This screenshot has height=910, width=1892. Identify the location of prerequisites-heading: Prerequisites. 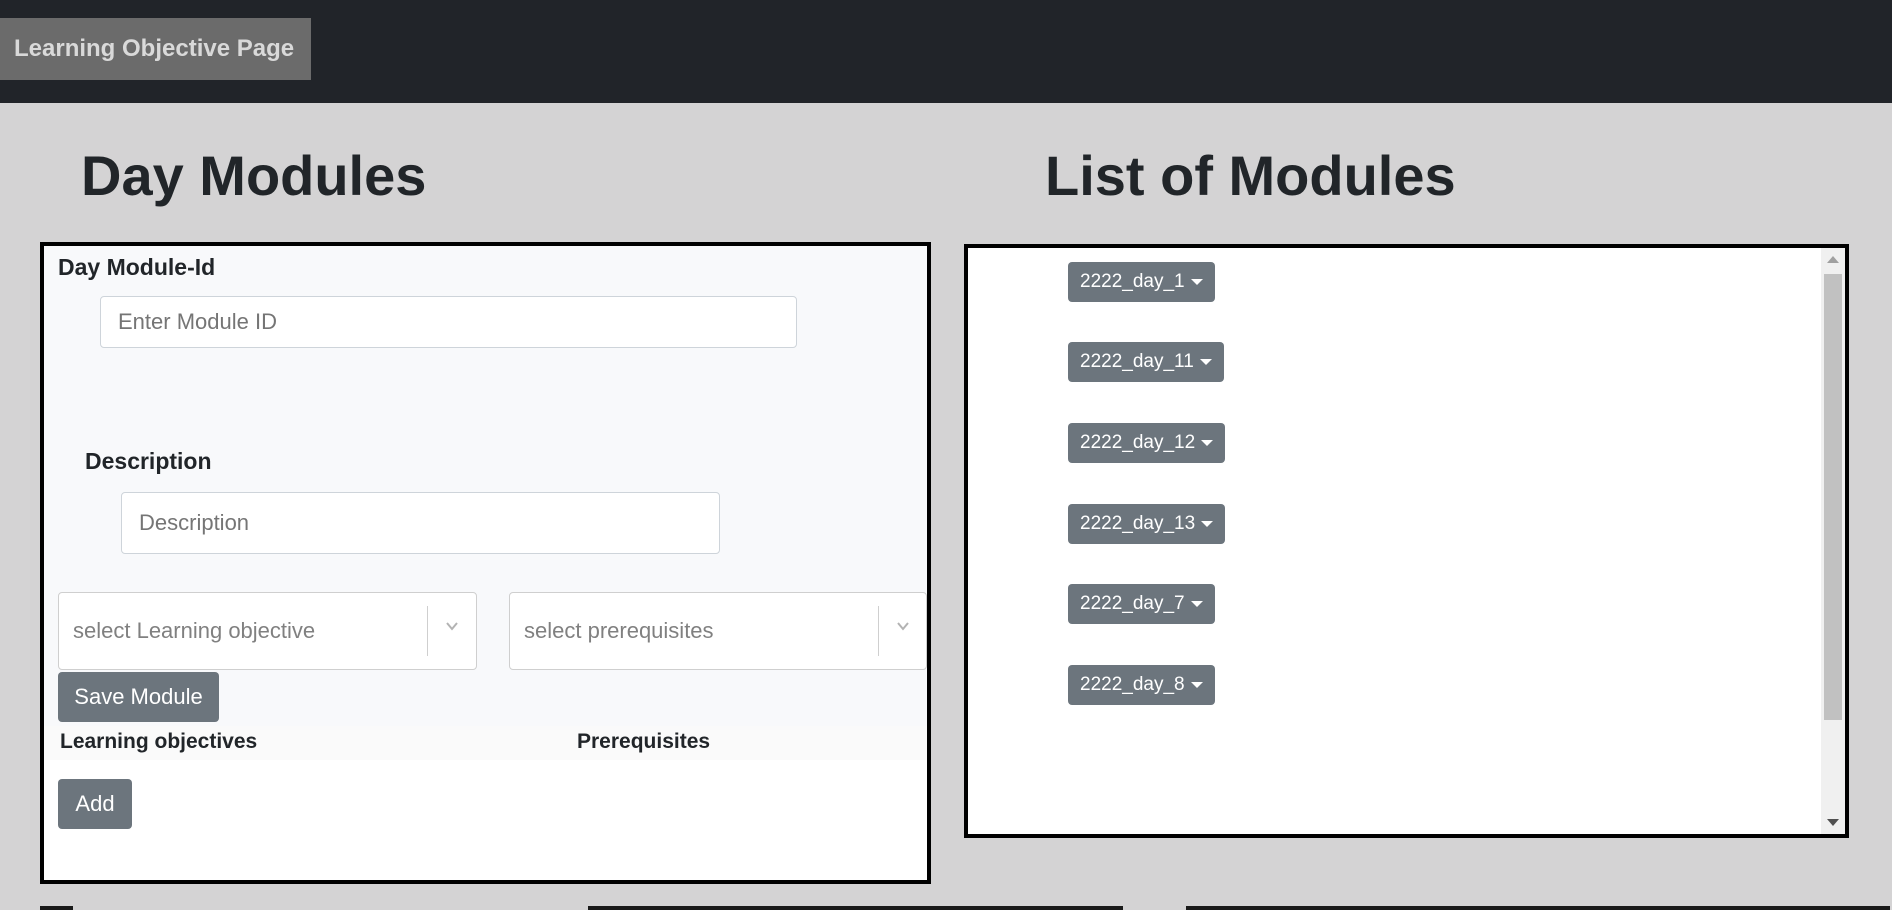
(644, 741).